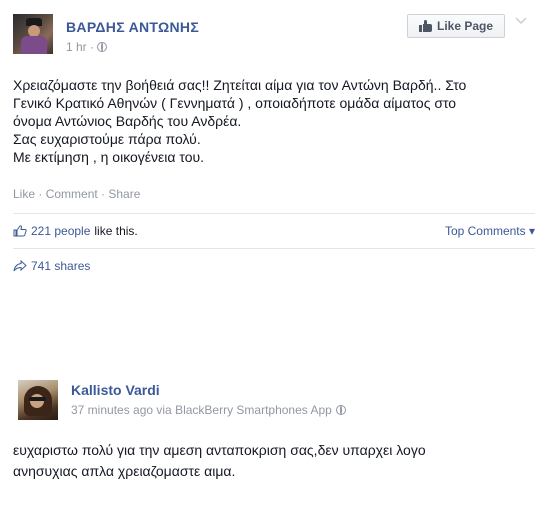 This screenshot has height=511, width=548. I want to click on post-body-line: Σας ευχαριστούμε πάρα πολύ., so click(107, 139).